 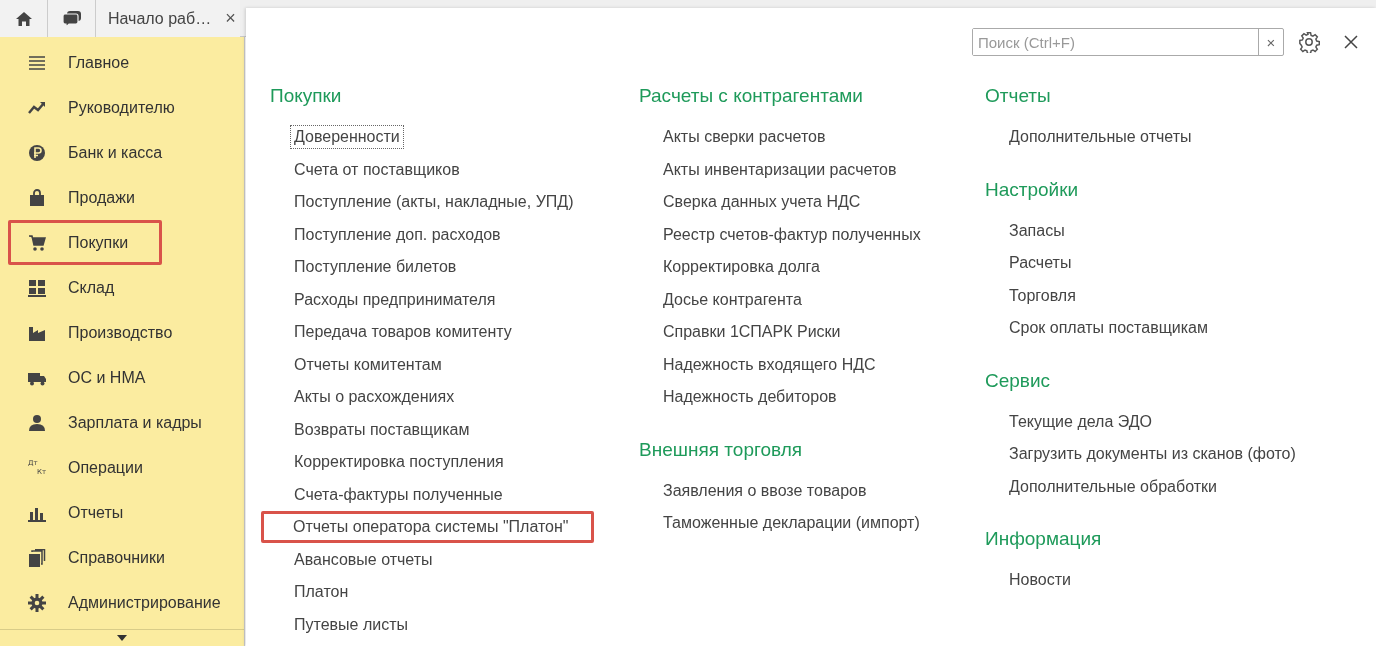 What do you see at coordinates (431, 527) in the screenshot?
I see `menu-link: Отчеты оператора системы "Платон"` at bounding box center [431, 527].